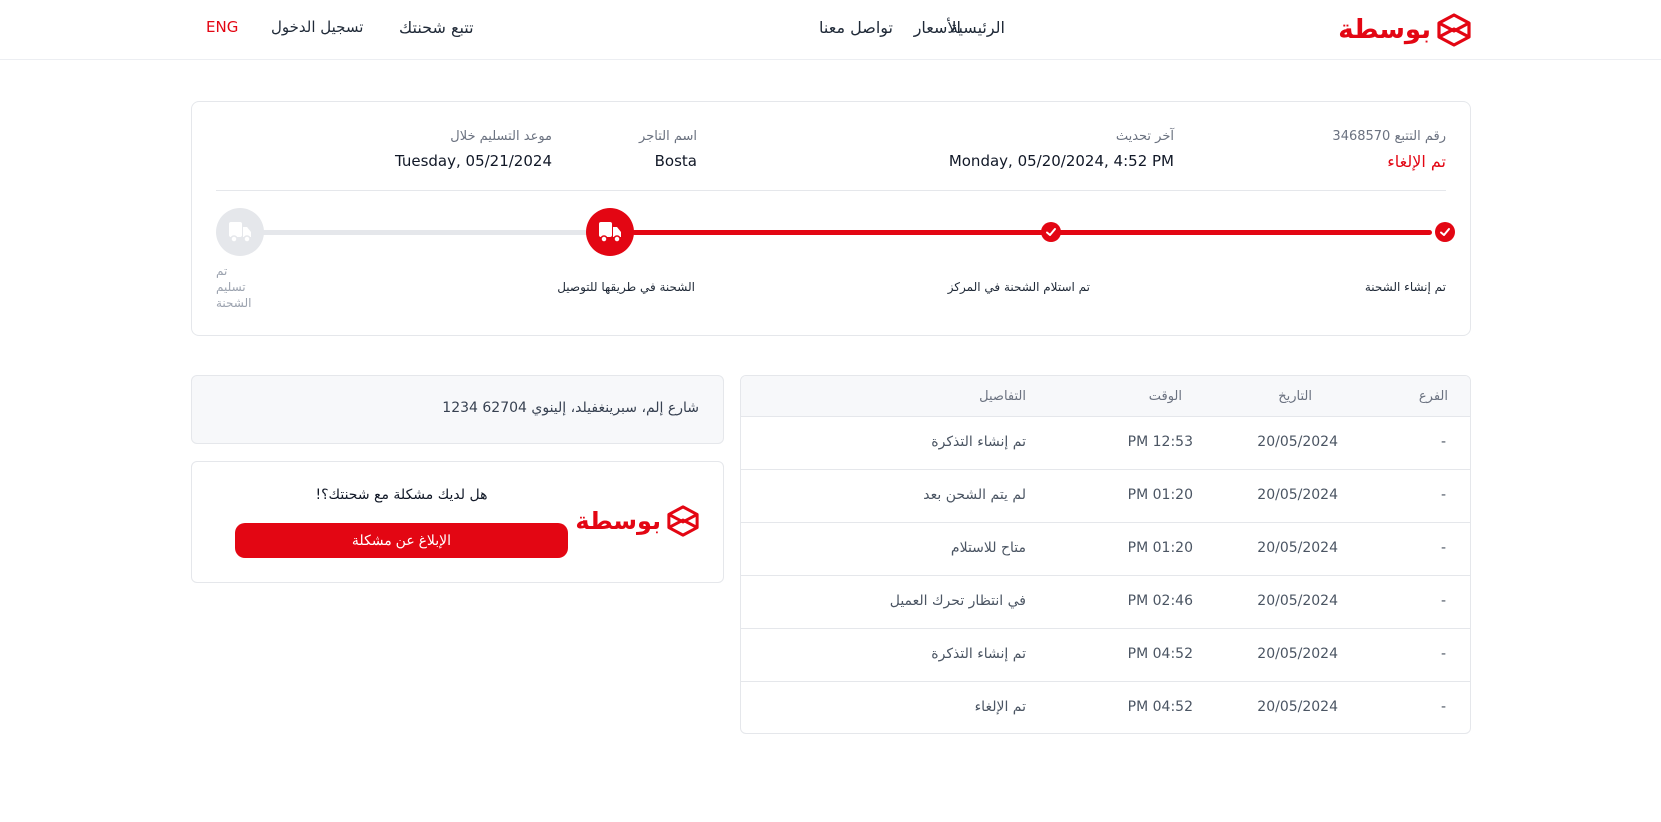 Image resolution: width=1661 pixels, height=822 pixels. I want to click on table-row: - 20/05/2024 PM 01:20 لم يتم الشحن بعد, so click(1105, 495).